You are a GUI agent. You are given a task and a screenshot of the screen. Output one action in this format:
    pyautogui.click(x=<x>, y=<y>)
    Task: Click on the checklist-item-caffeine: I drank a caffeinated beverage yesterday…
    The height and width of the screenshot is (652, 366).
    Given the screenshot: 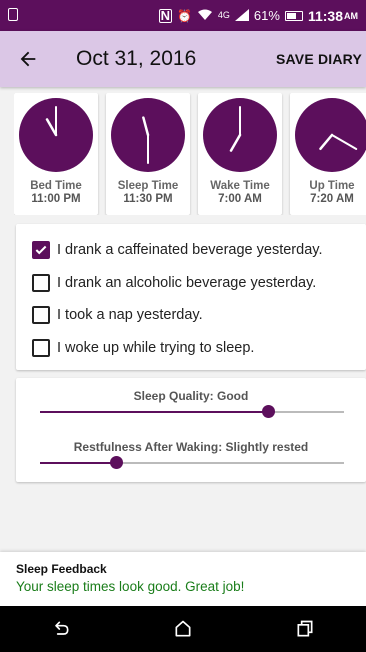 What is the action you would take?
    pyautogui.click(x=191, y=250)
    